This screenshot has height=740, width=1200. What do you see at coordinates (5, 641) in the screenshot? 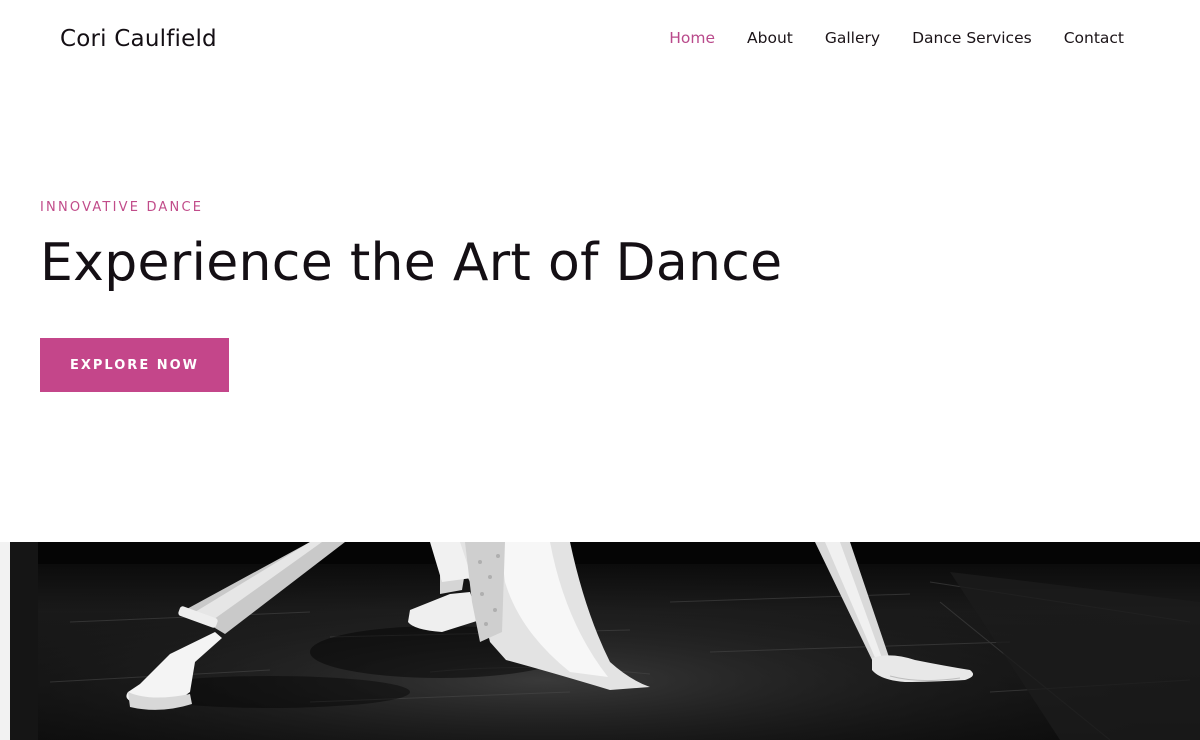
I see `image-left-edge` at bounding box center [5, 641].